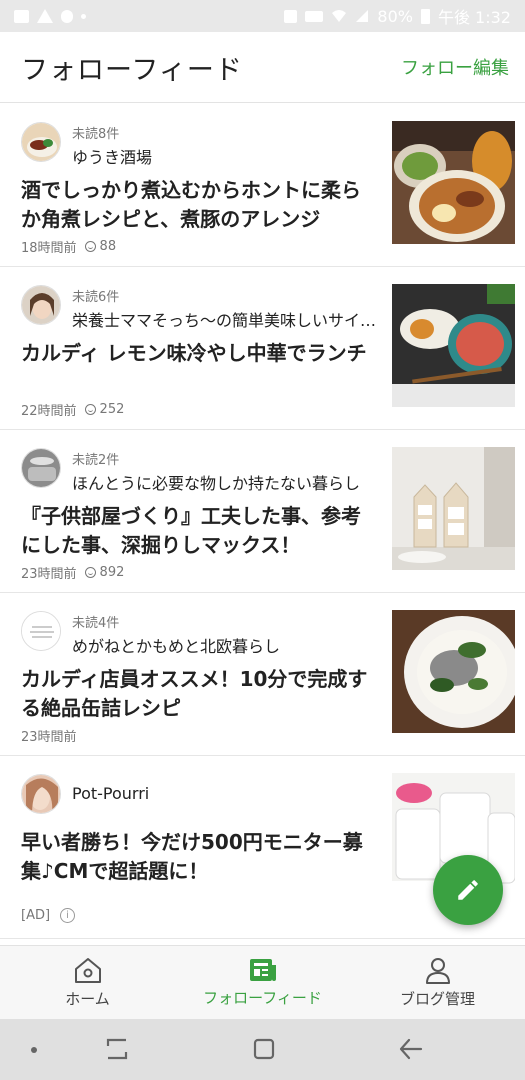  What do you see at coordinates (216, 483) in the screenshot?
I see `blog-name: ほんとうに必要な物しか持たない暮らし` at bounding box center [216, 483].